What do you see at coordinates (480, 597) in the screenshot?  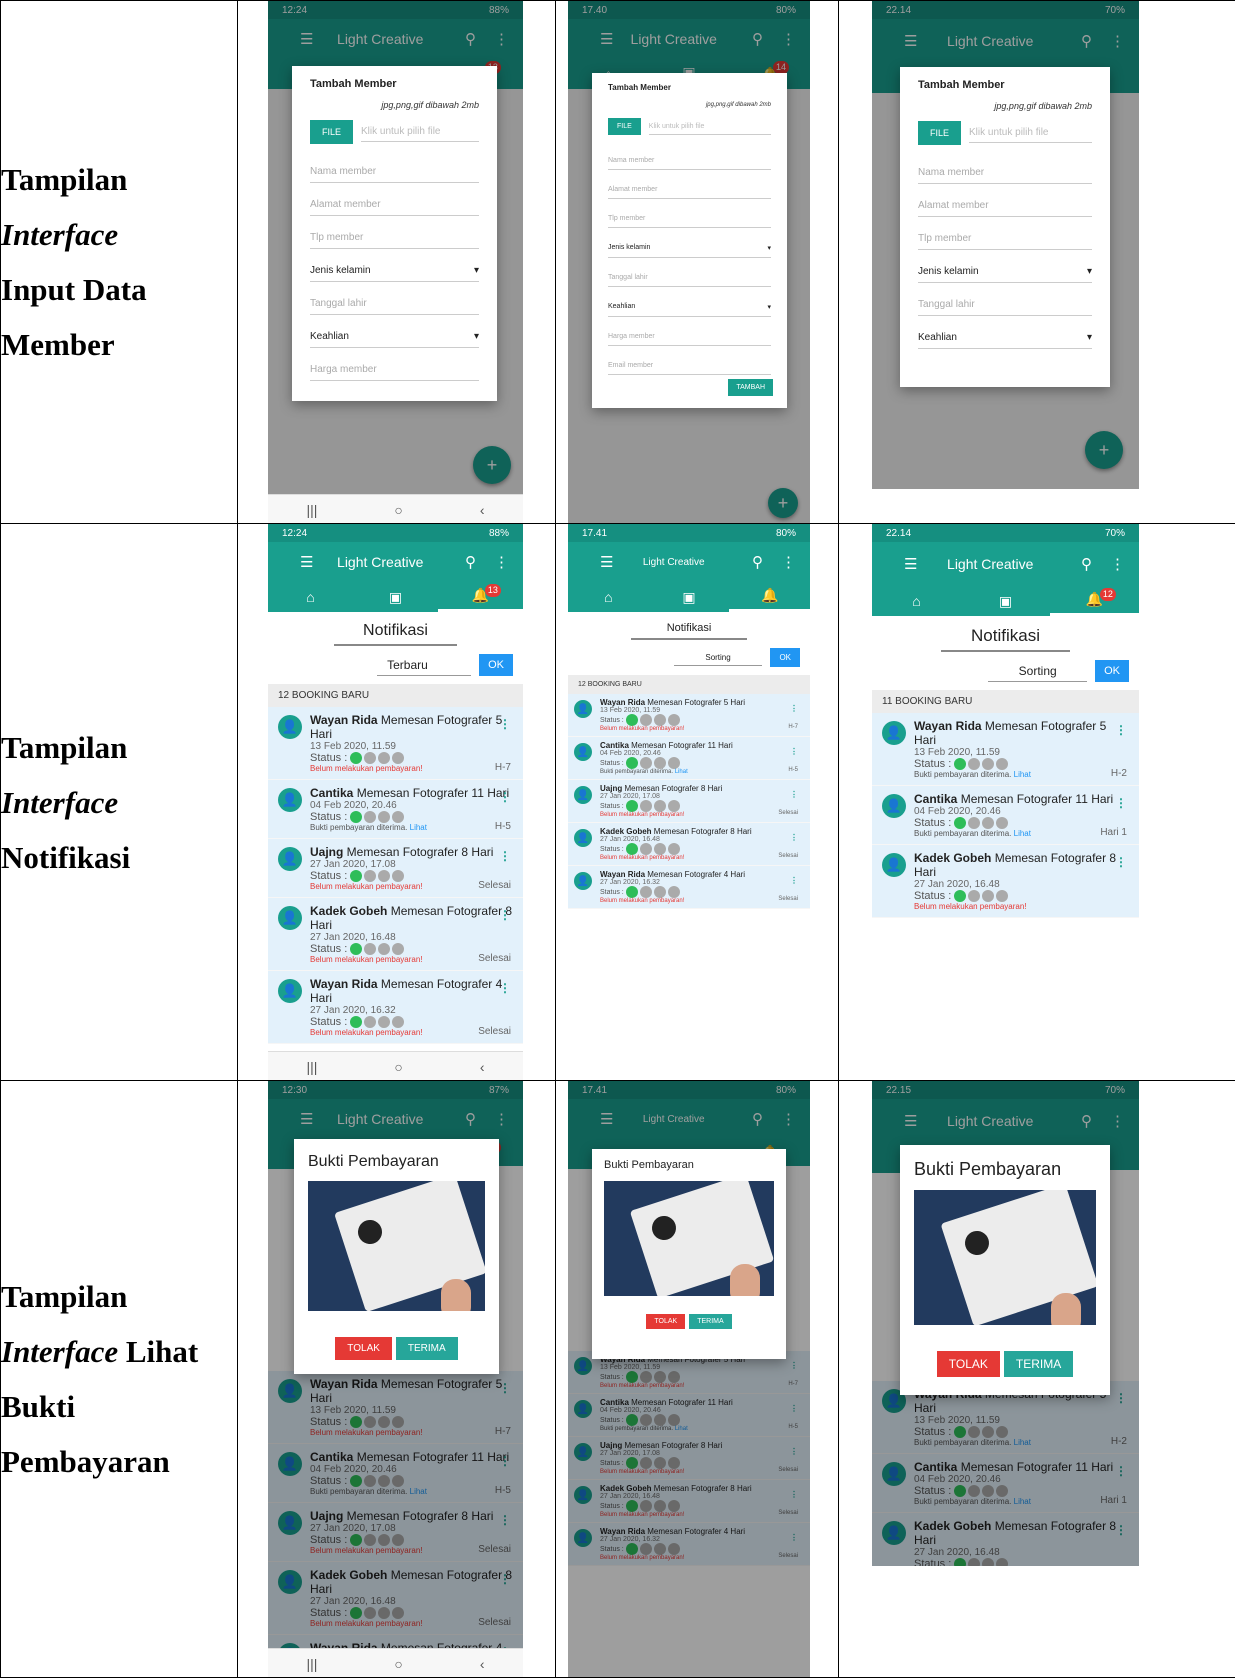 I see `bell-icon: 🔔13` at bounding box center [480, 597].